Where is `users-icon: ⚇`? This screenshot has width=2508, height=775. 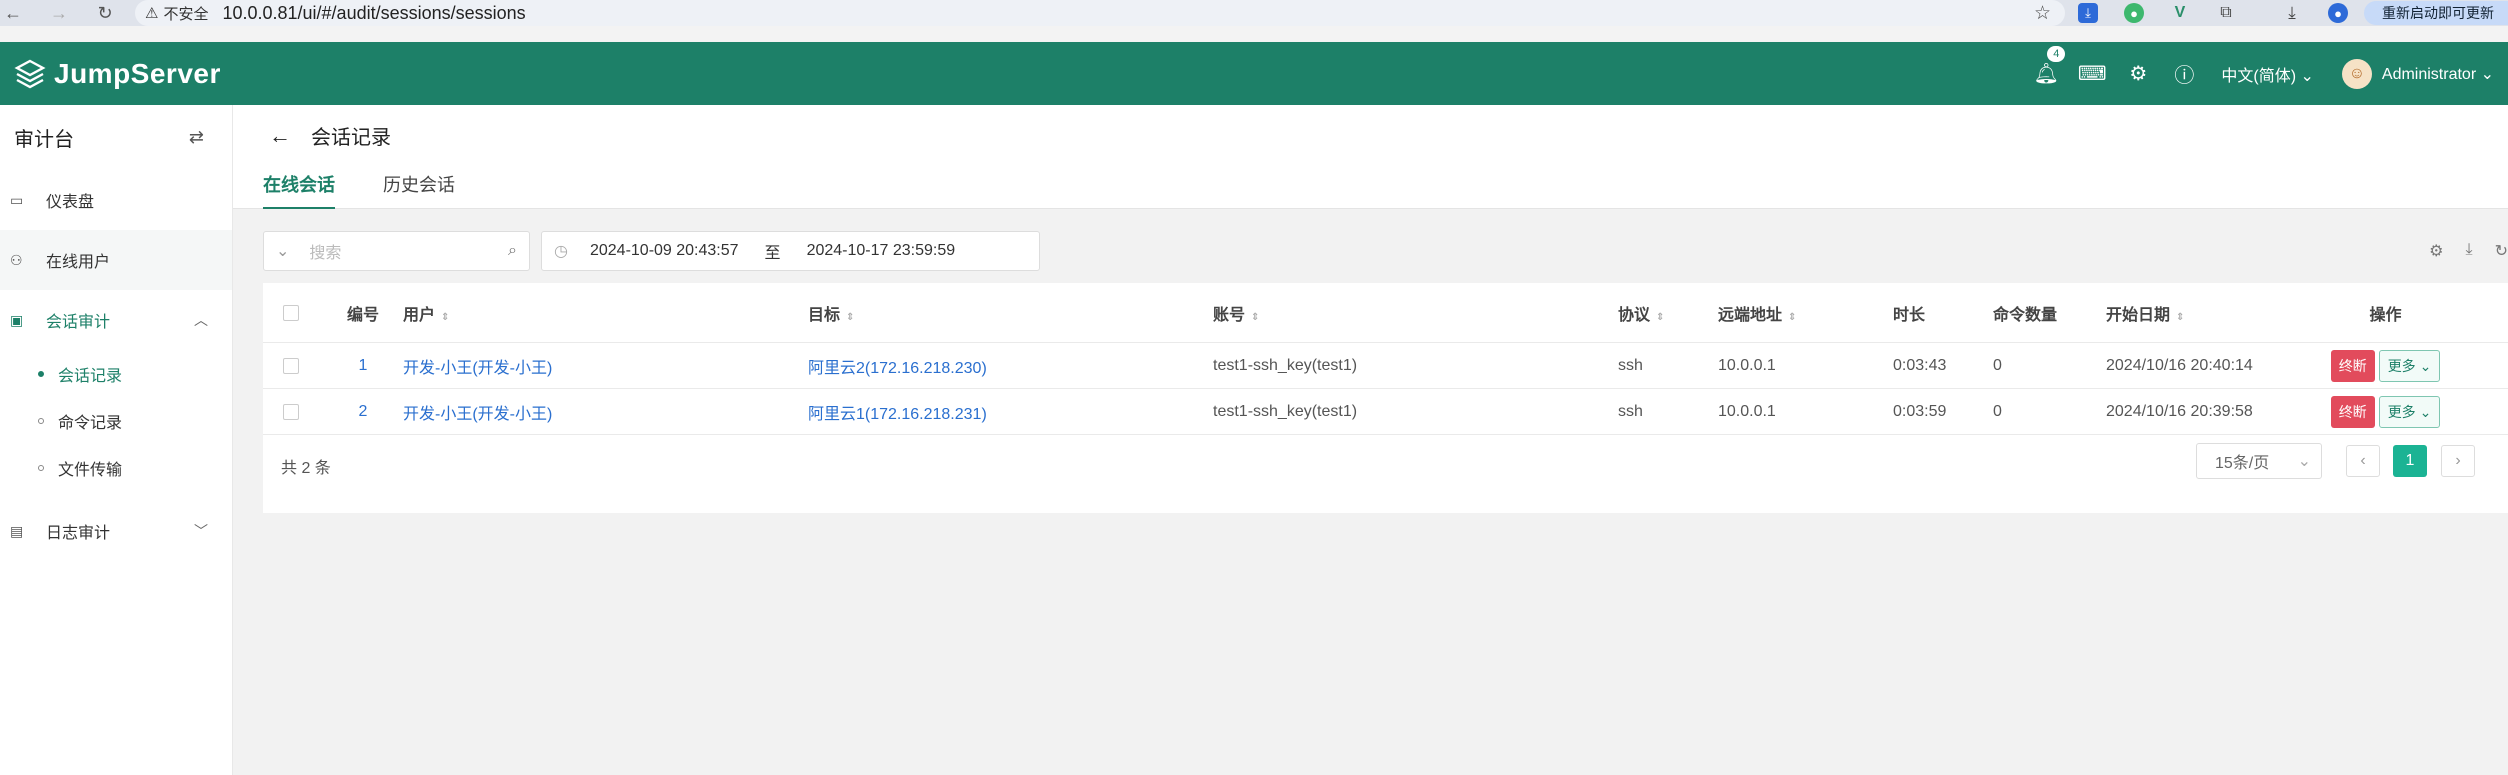
users-icon: ⚇ is located at coordinates (16, 259).